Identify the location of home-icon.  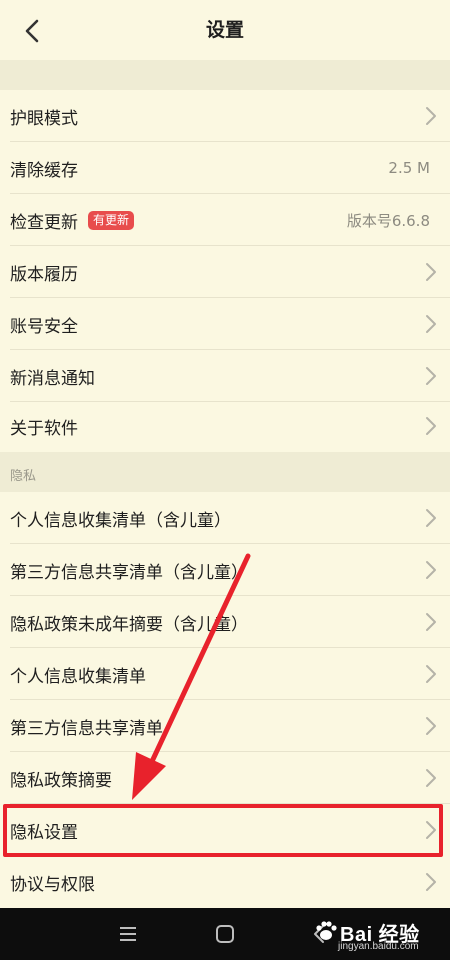
(225, 934).